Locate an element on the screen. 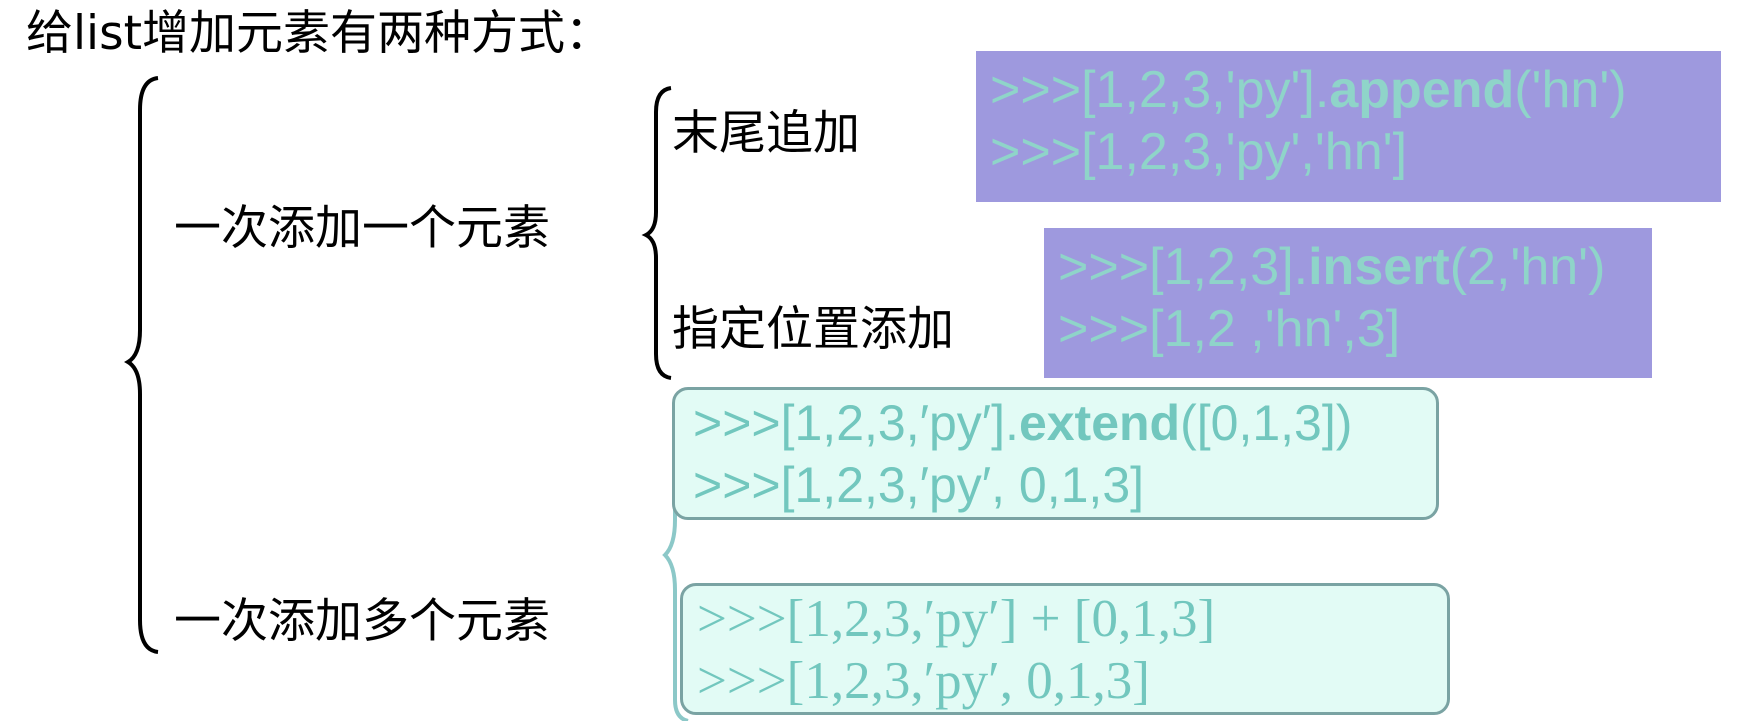 Image resolution: width=1737 pixels, height=721 pixels. multiple-element-label: 一次添加多个元素 is located at coordinates (362, 621).